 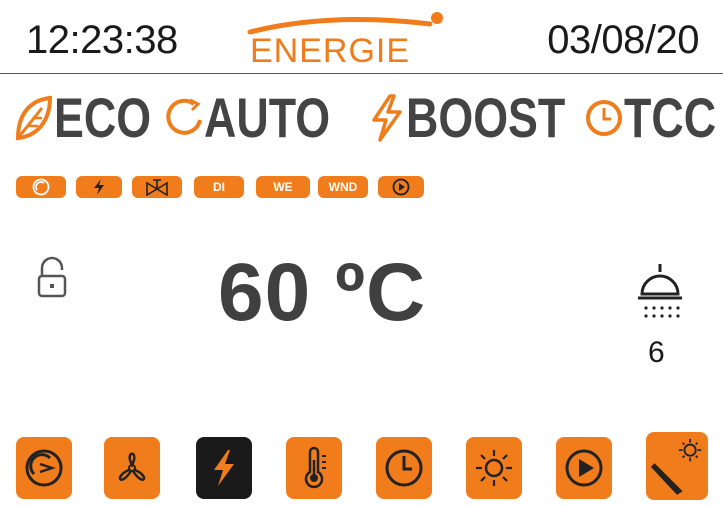 I want to click on energie-logo: ENERGIE, so click(x=370, y=40).